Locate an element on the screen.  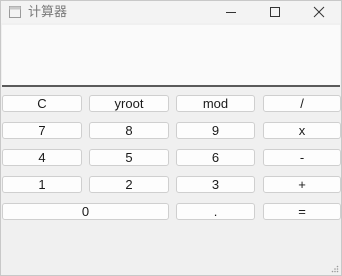
app-icon is located at coordinates (15, 12).